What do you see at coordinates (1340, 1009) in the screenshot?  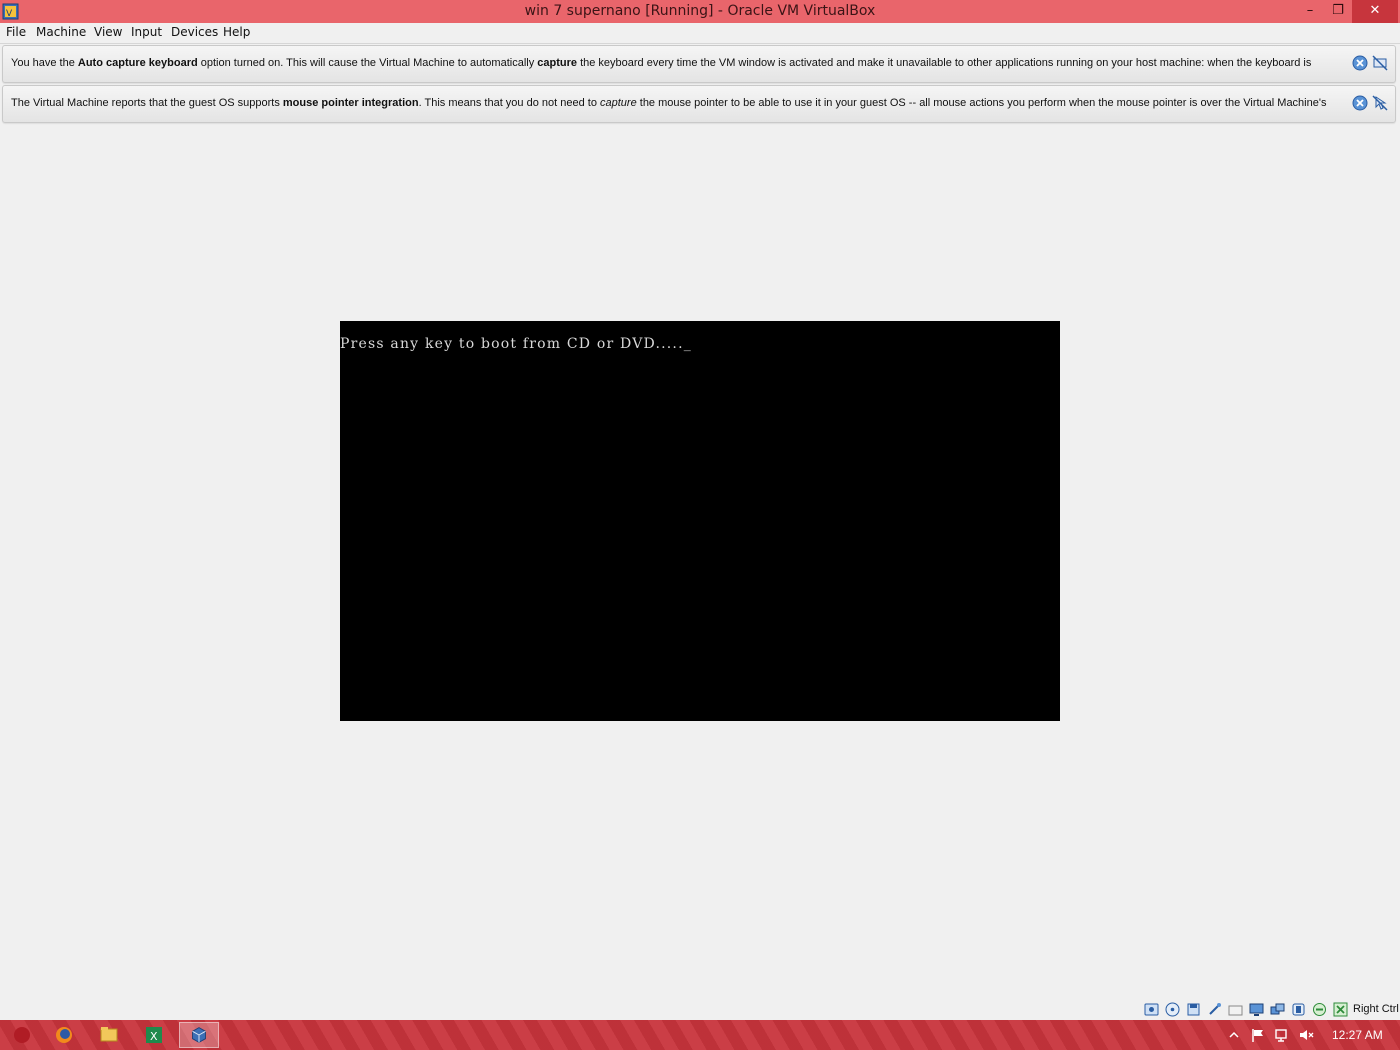 I see `keyboard-capture-icon` at bounding box center [1340, 1009].